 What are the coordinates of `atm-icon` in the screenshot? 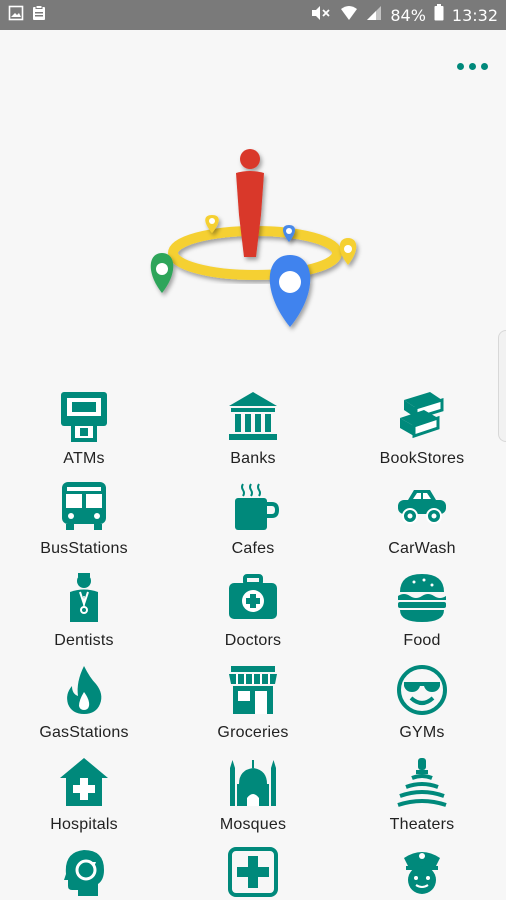 It's located at (84, 417).